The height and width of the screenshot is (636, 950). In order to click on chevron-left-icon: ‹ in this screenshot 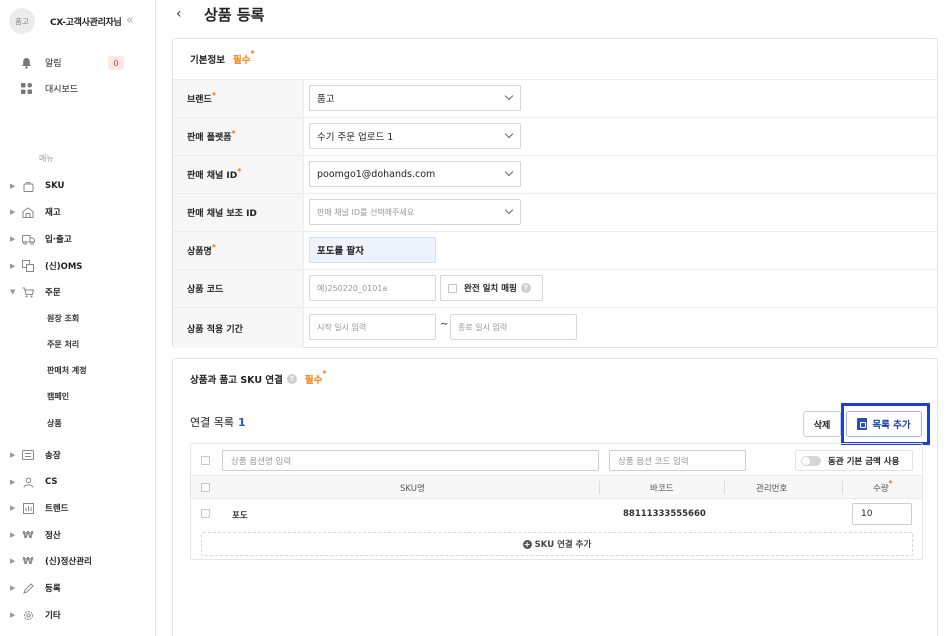, I will do `click(179, 14)`.